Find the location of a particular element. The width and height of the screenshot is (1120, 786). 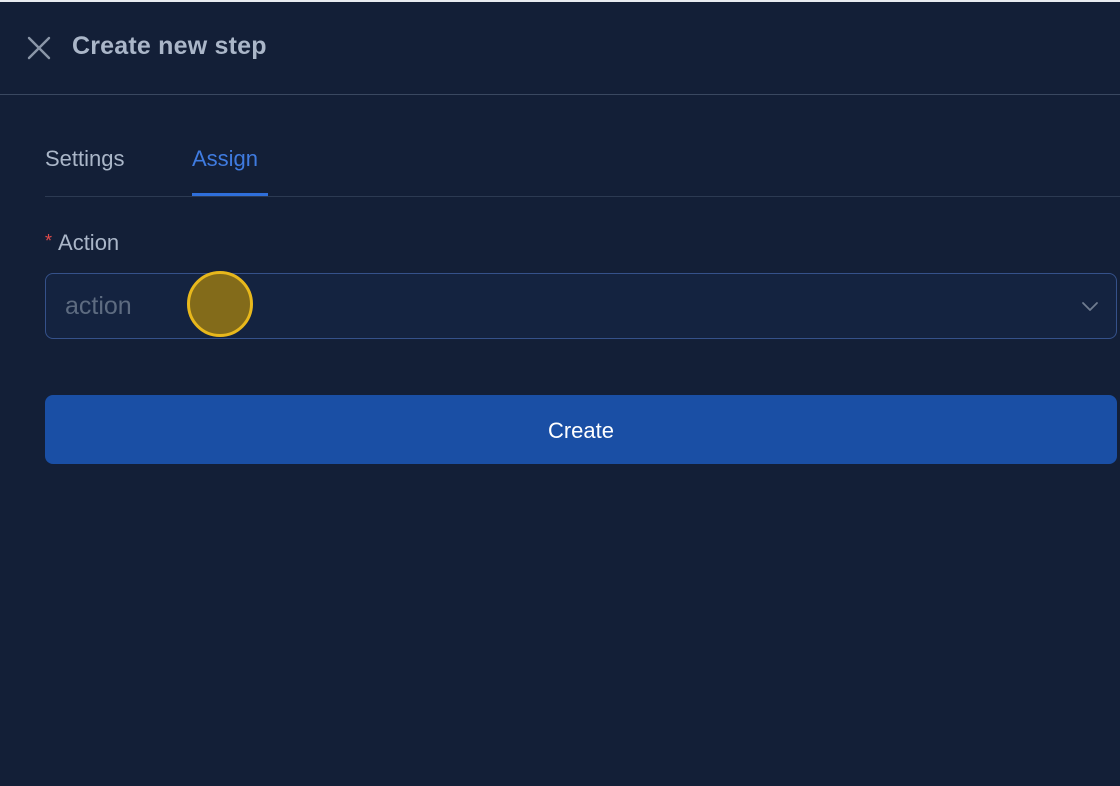

tab-settings: Settings is located at coordinates (85, 170).